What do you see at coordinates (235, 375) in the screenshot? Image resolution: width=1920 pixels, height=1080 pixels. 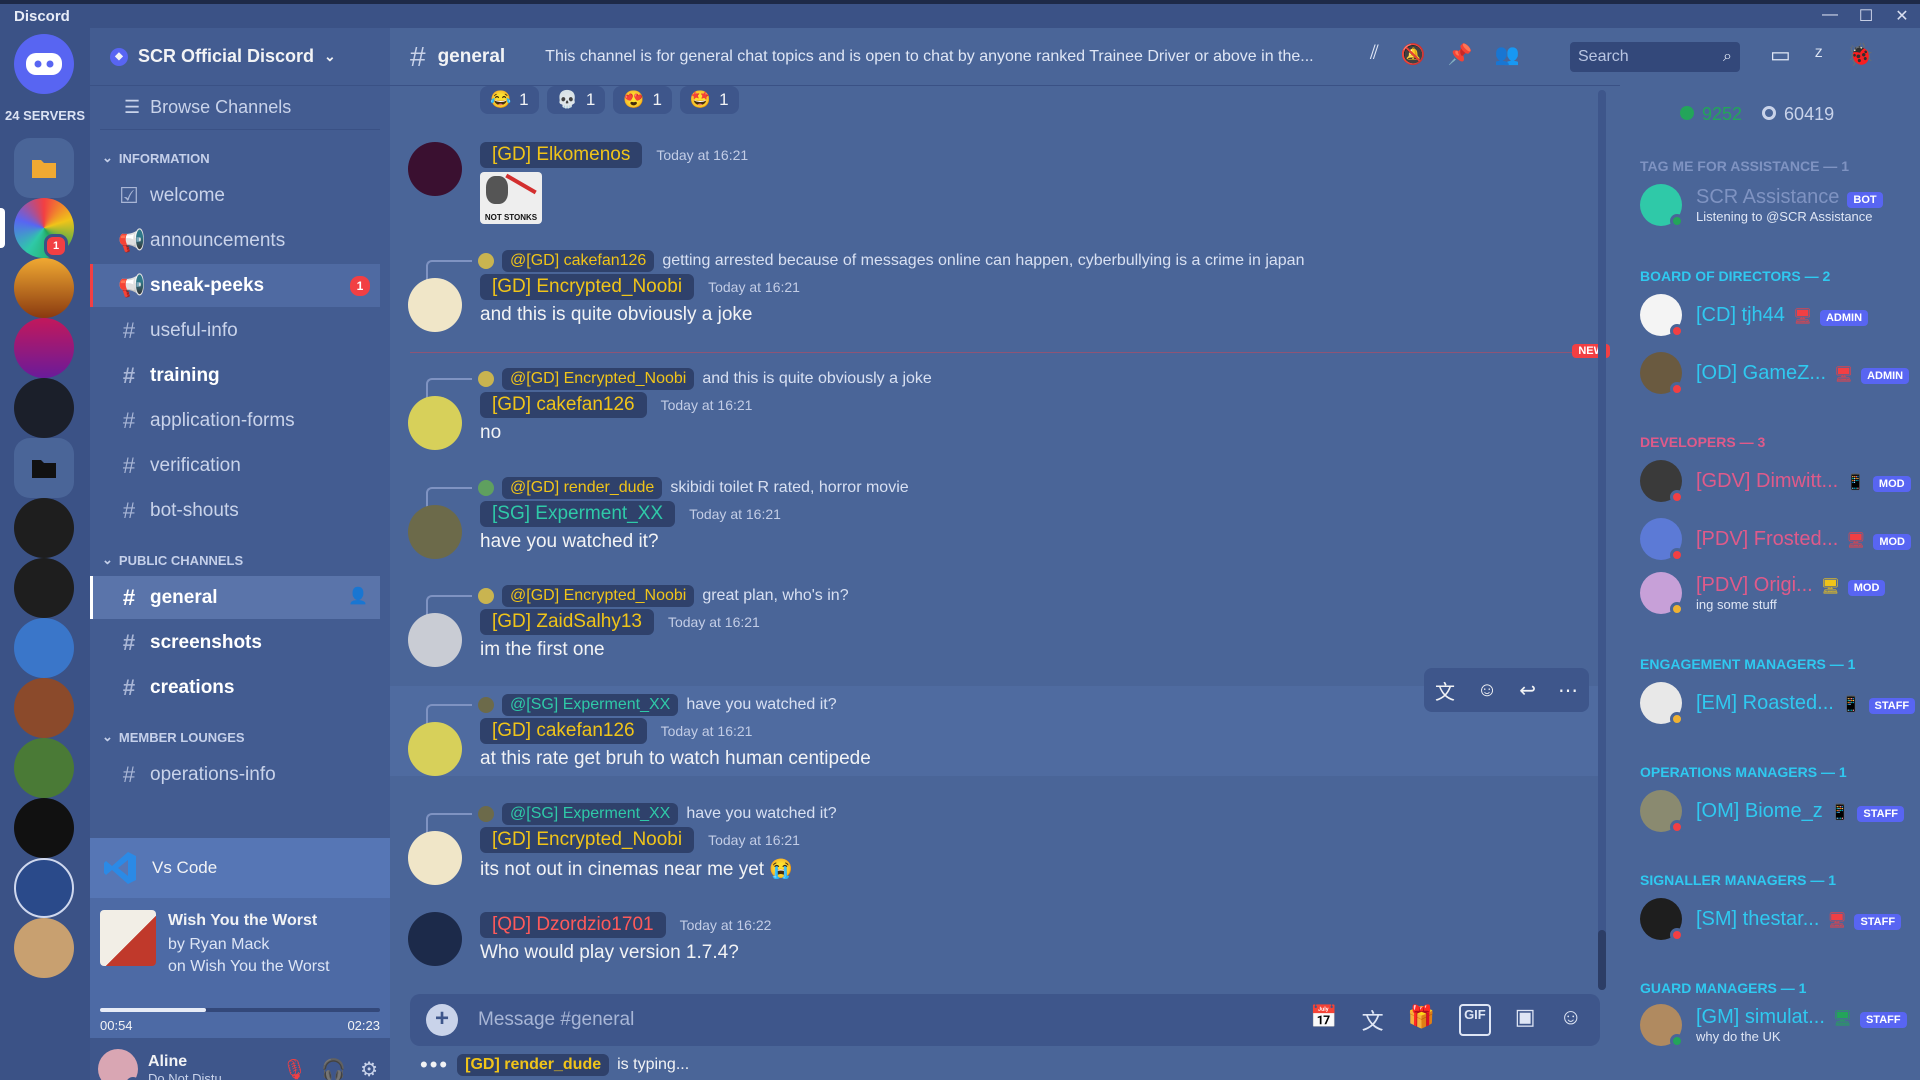 I see `channel-training: # training` at bounding box center [235, 375].